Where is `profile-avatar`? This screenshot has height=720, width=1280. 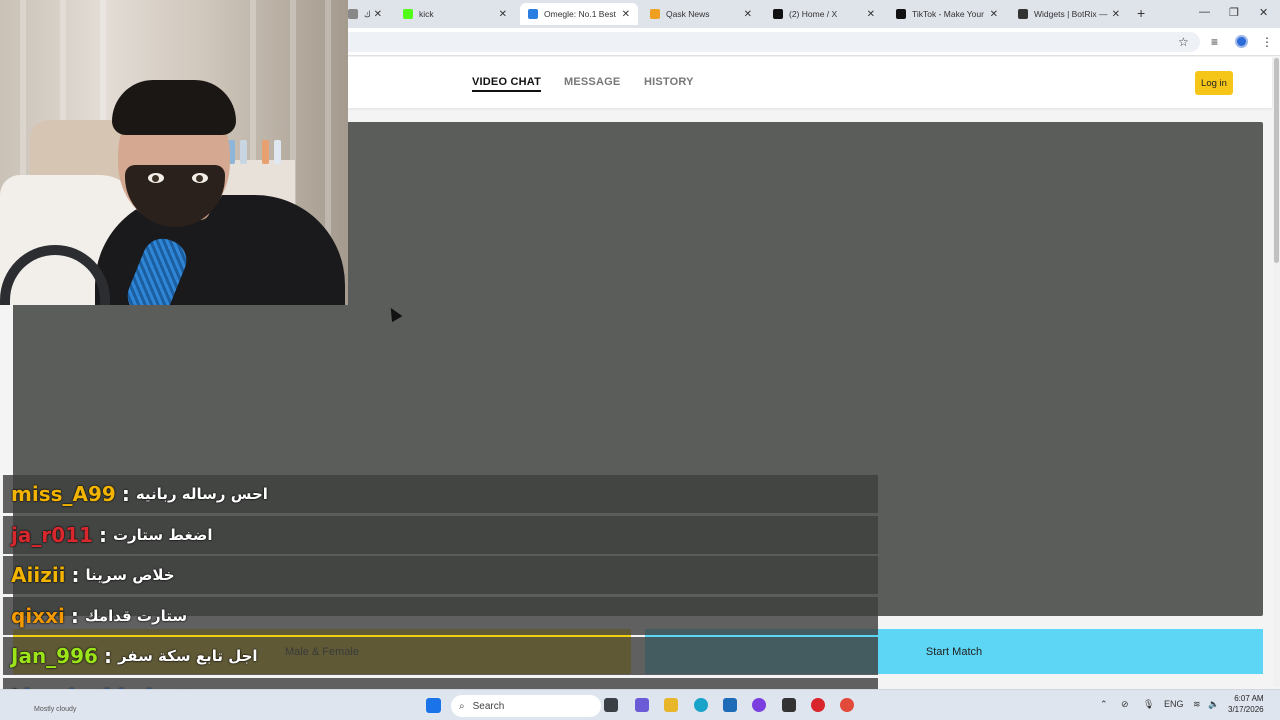 profile-avatar is located at coordinates (1241, 41).